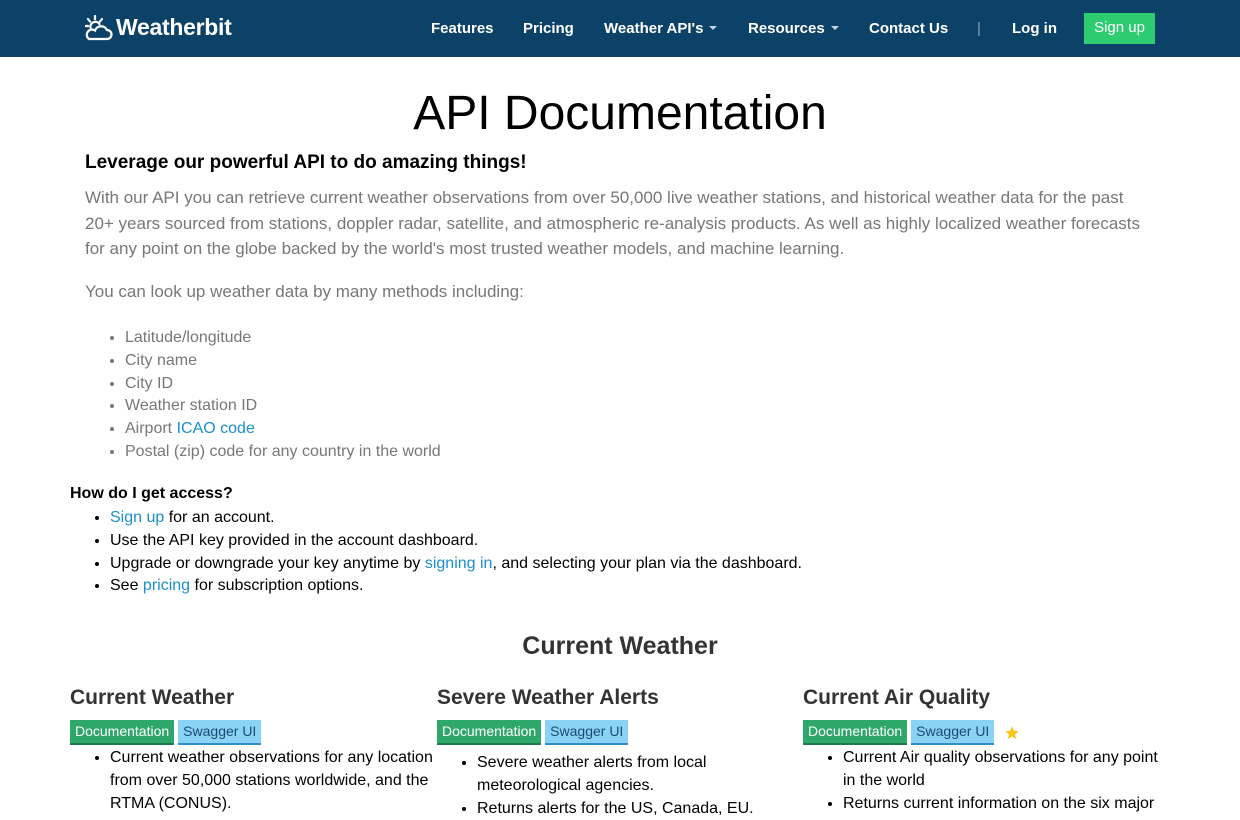 This screenshot has height=820, width=1240. Describe the element at coordinates (166, 585) in the screenshot. I see `pricing-link: pricing` at that location.